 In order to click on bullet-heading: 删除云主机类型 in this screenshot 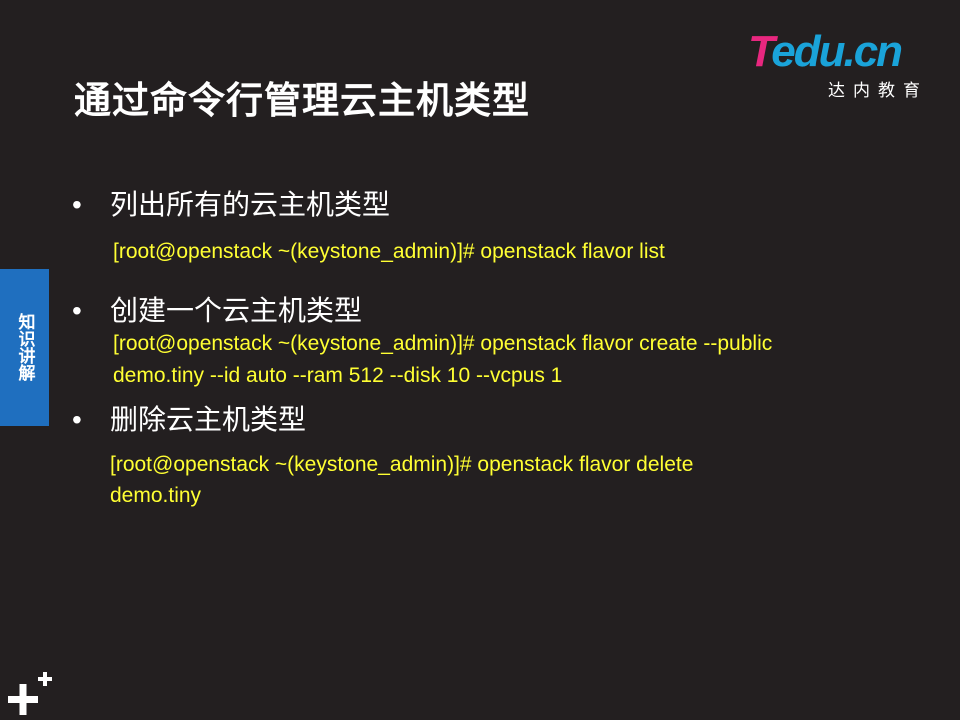, I will do `click(208, 419)`.